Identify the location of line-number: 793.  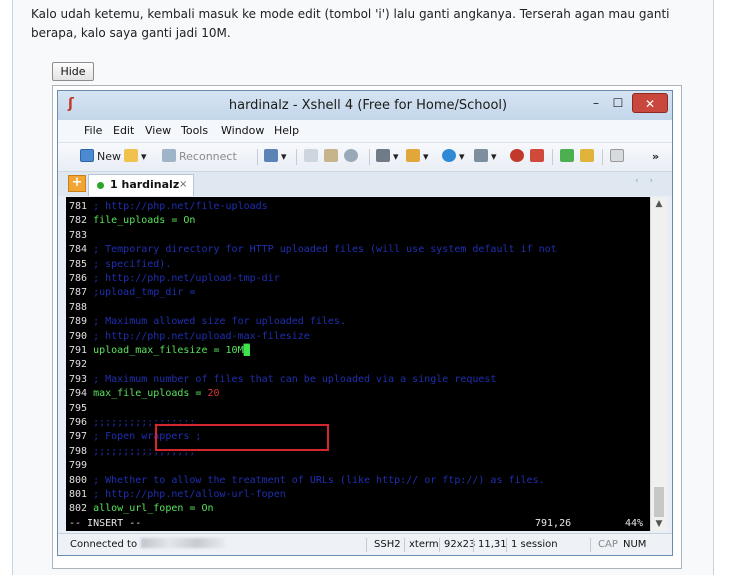
(78, 379).